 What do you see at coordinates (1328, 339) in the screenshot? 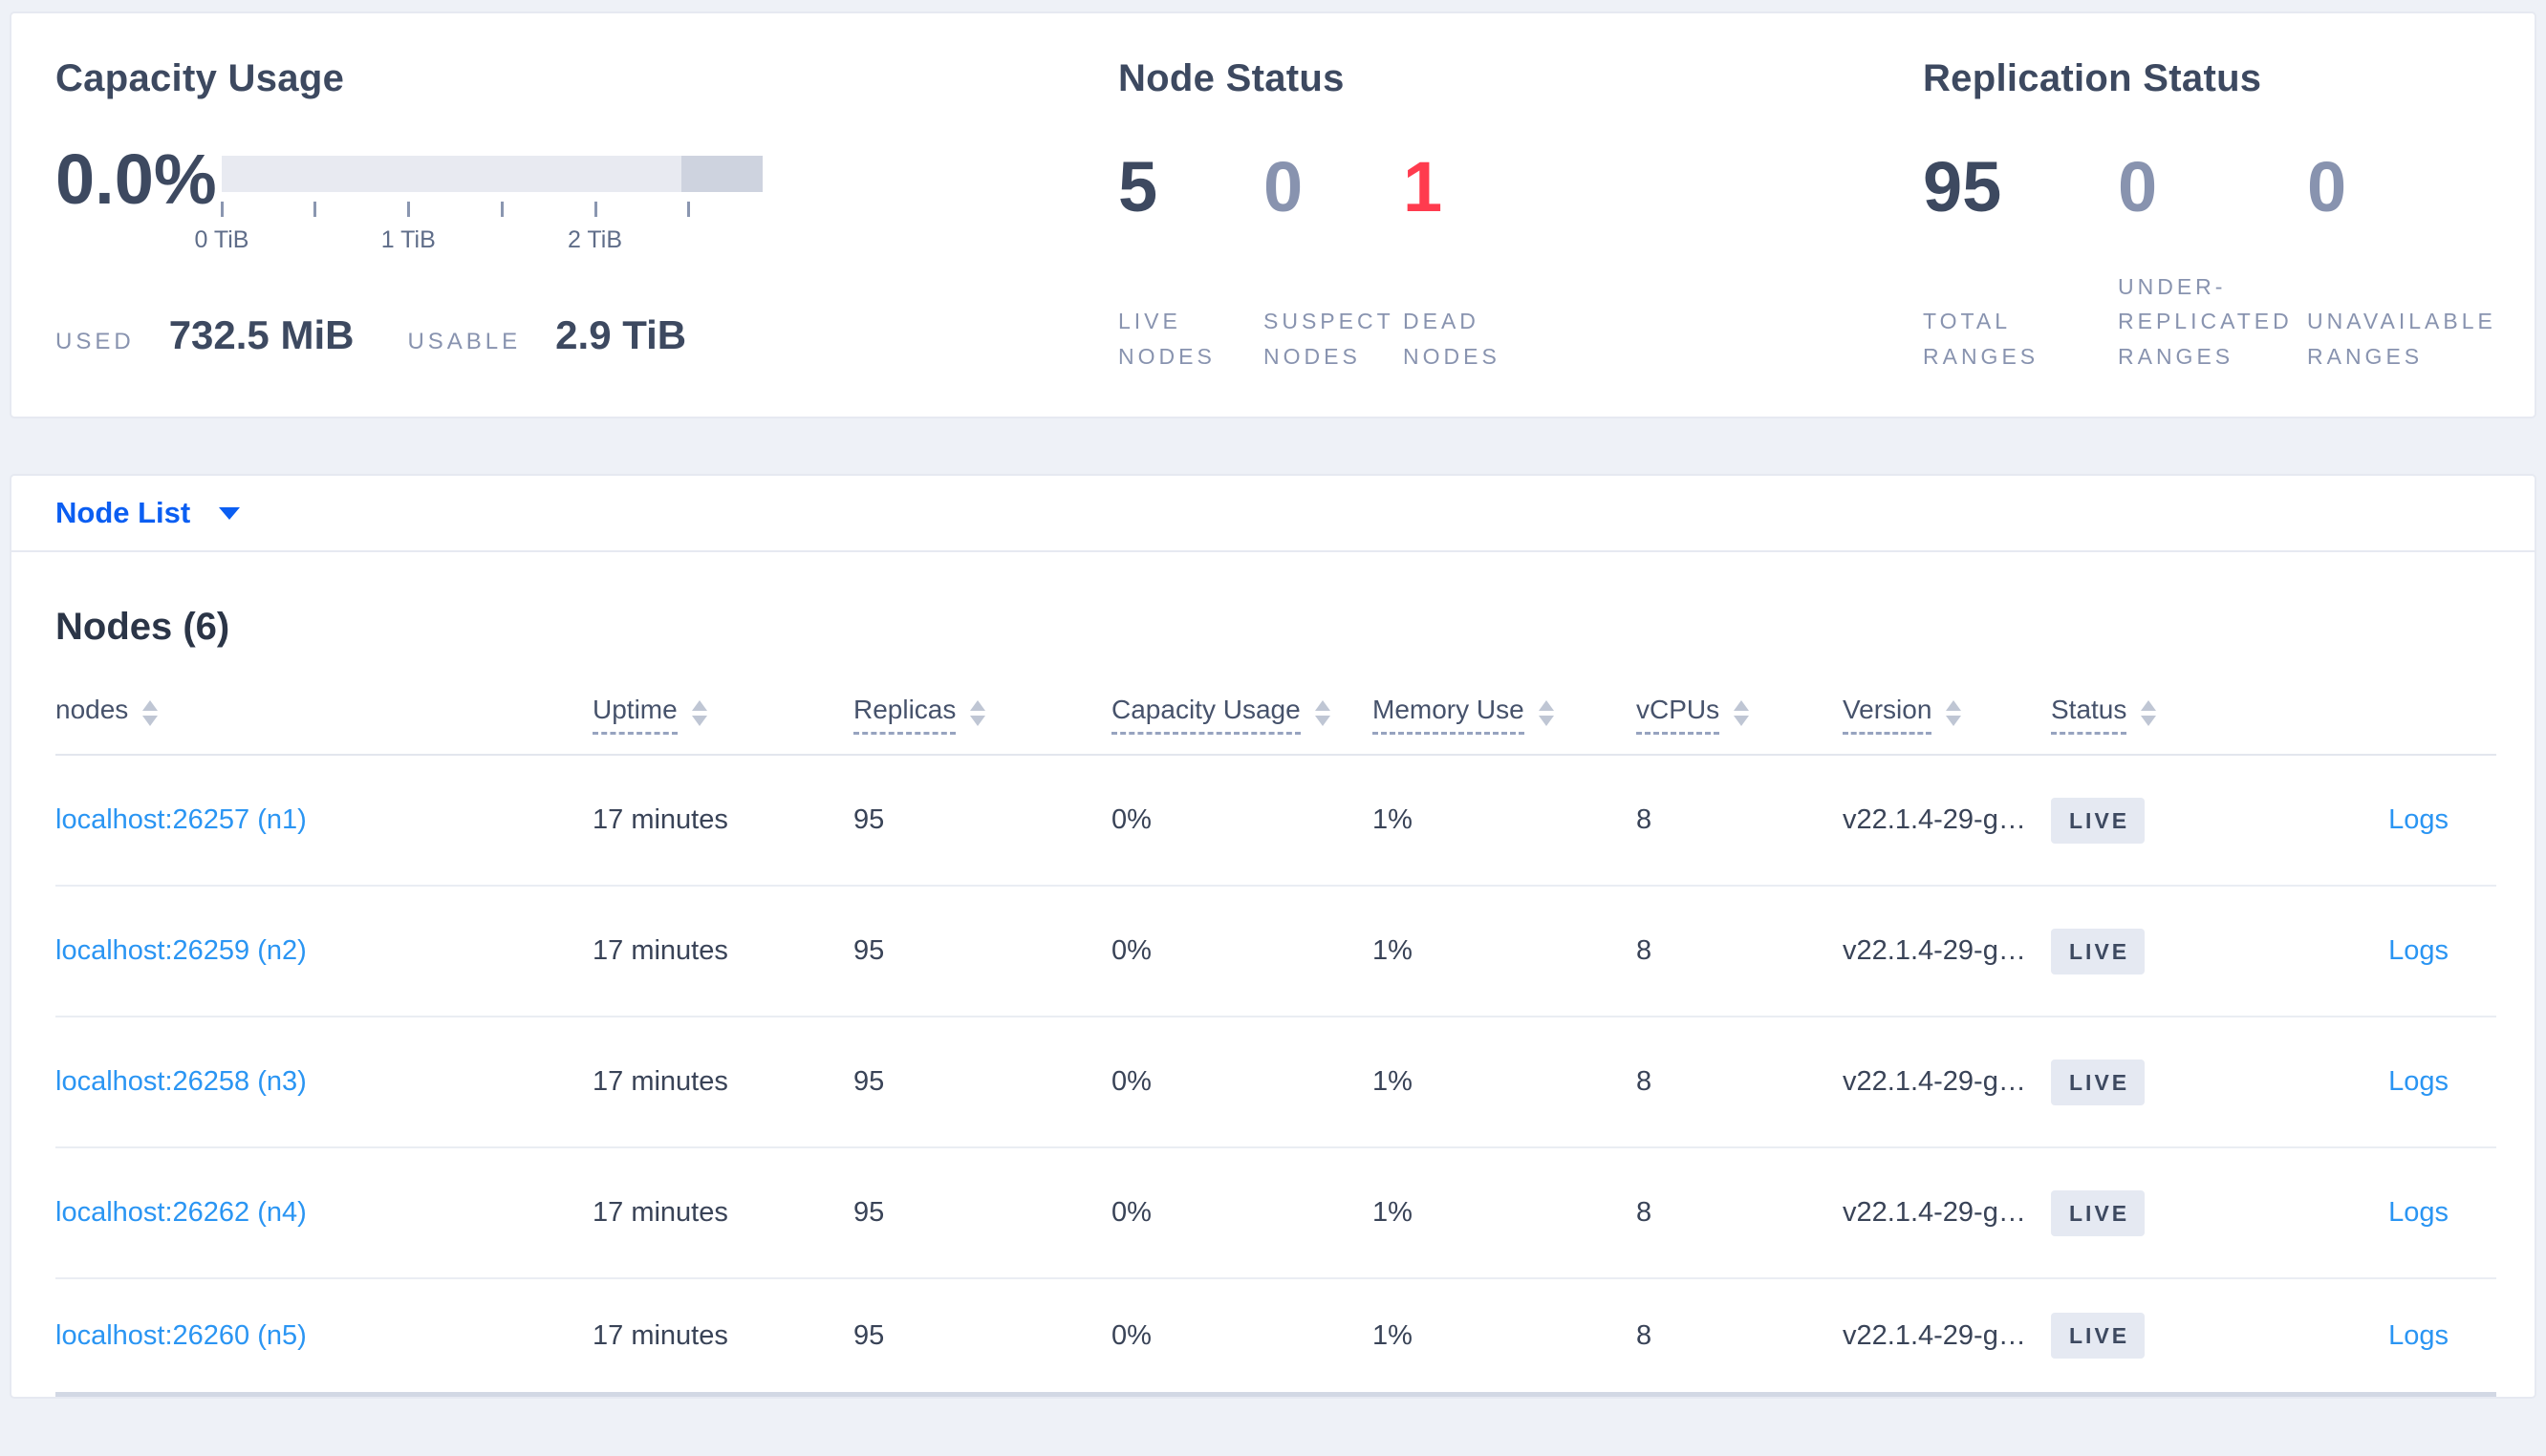
I see `suspect-nodes-label: SUSPECT NODES` at bounding box center [1328, 339].